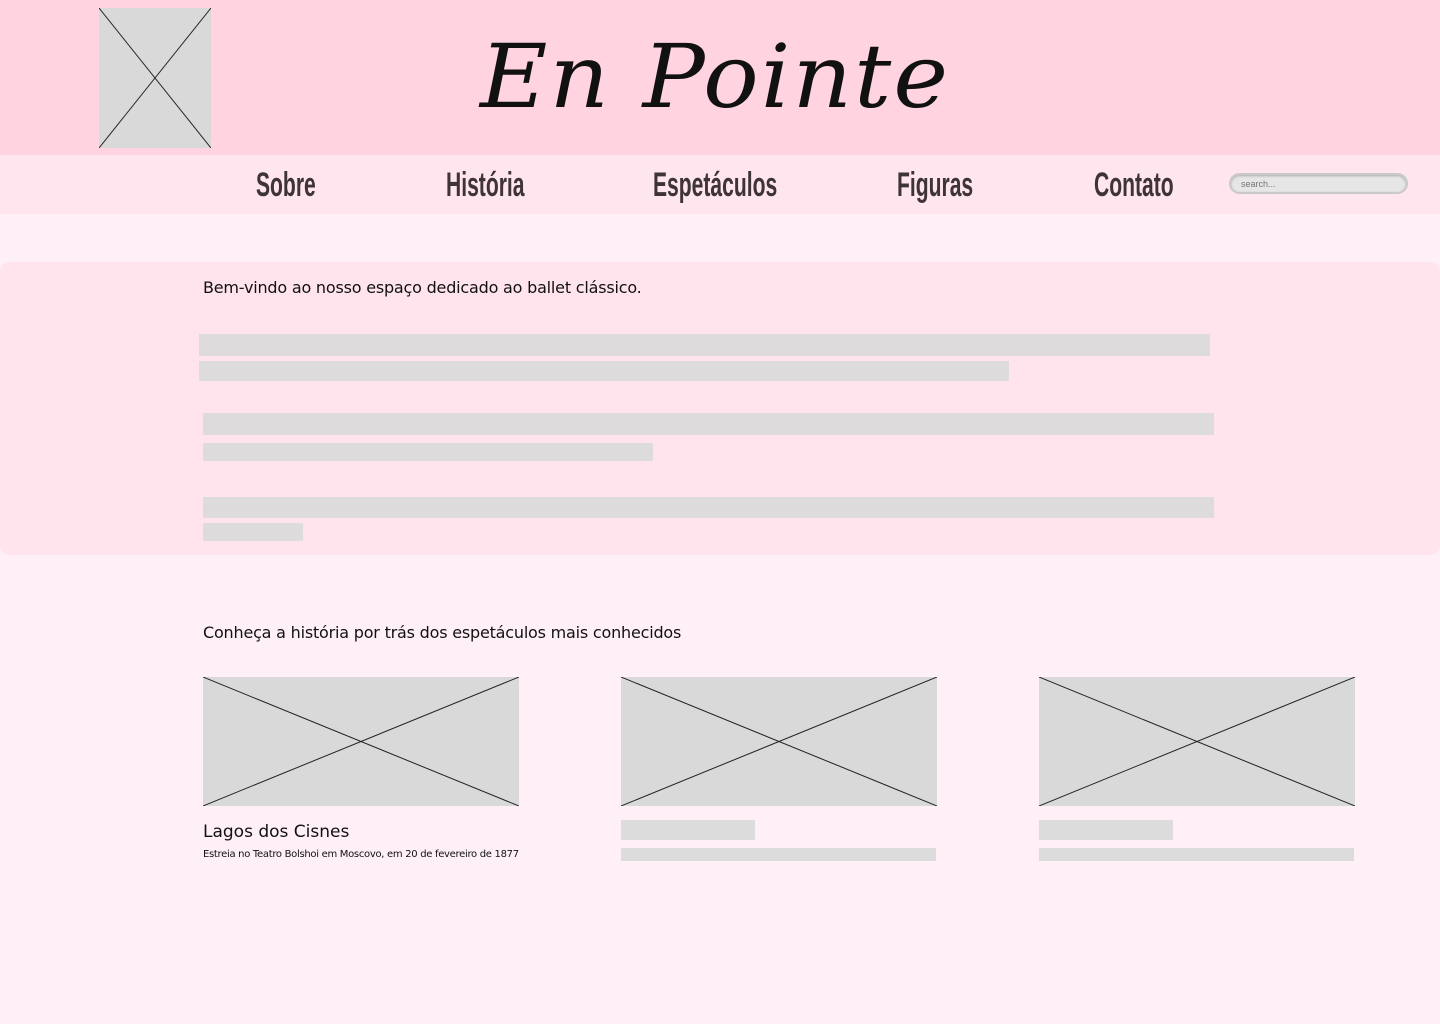 This screenshot has height=1024, width=1440. Describe the element at coordinates (1134, 185) in the screenshot. I see `nav-item-contato: Contato` at that location.